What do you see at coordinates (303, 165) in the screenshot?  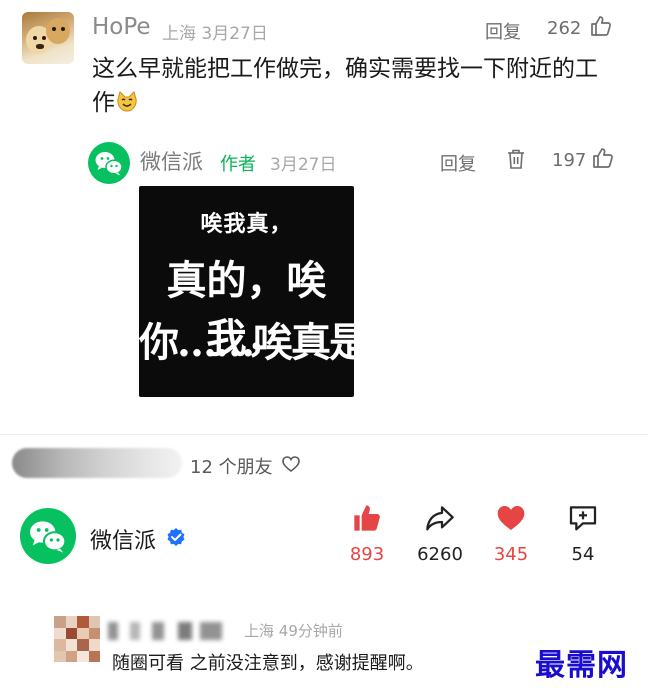 I see `reply-date: 3月27日` at bounding box center [303, 165].